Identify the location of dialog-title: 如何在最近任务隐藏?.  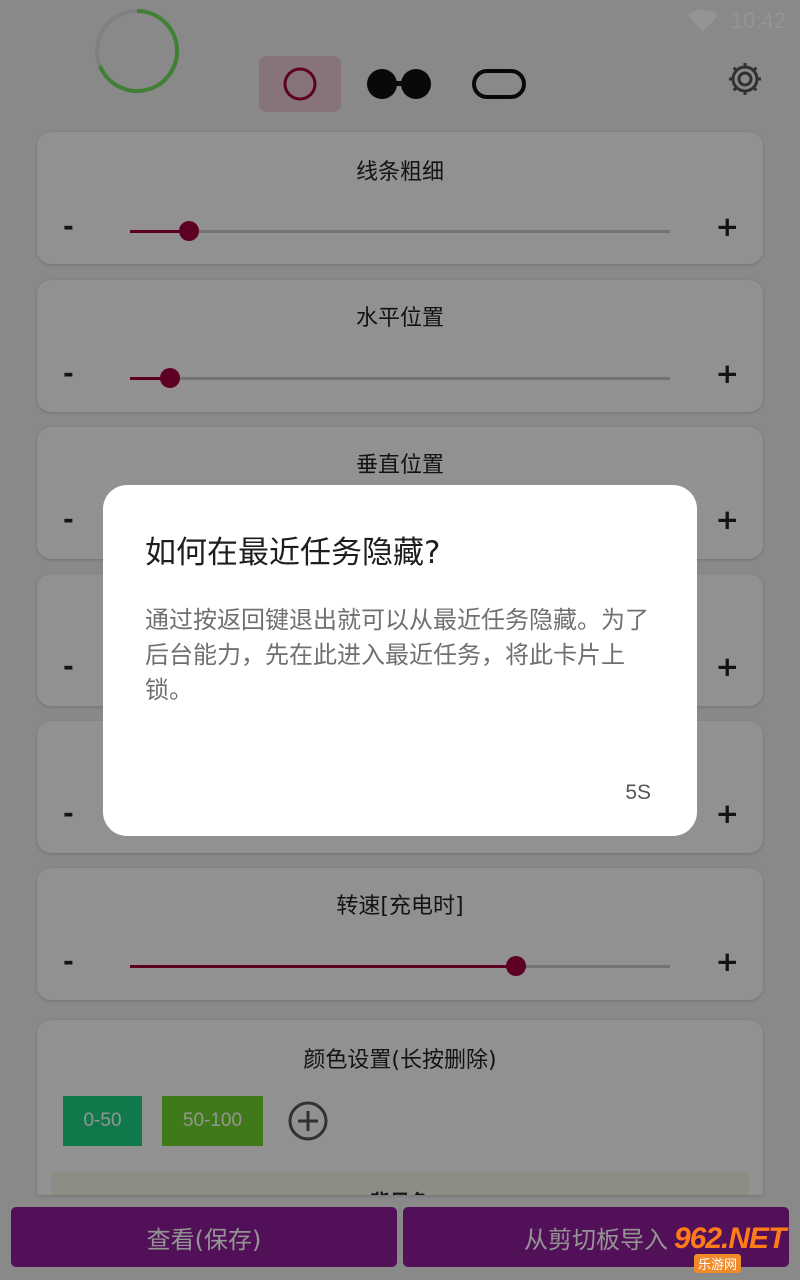
(293, 553).